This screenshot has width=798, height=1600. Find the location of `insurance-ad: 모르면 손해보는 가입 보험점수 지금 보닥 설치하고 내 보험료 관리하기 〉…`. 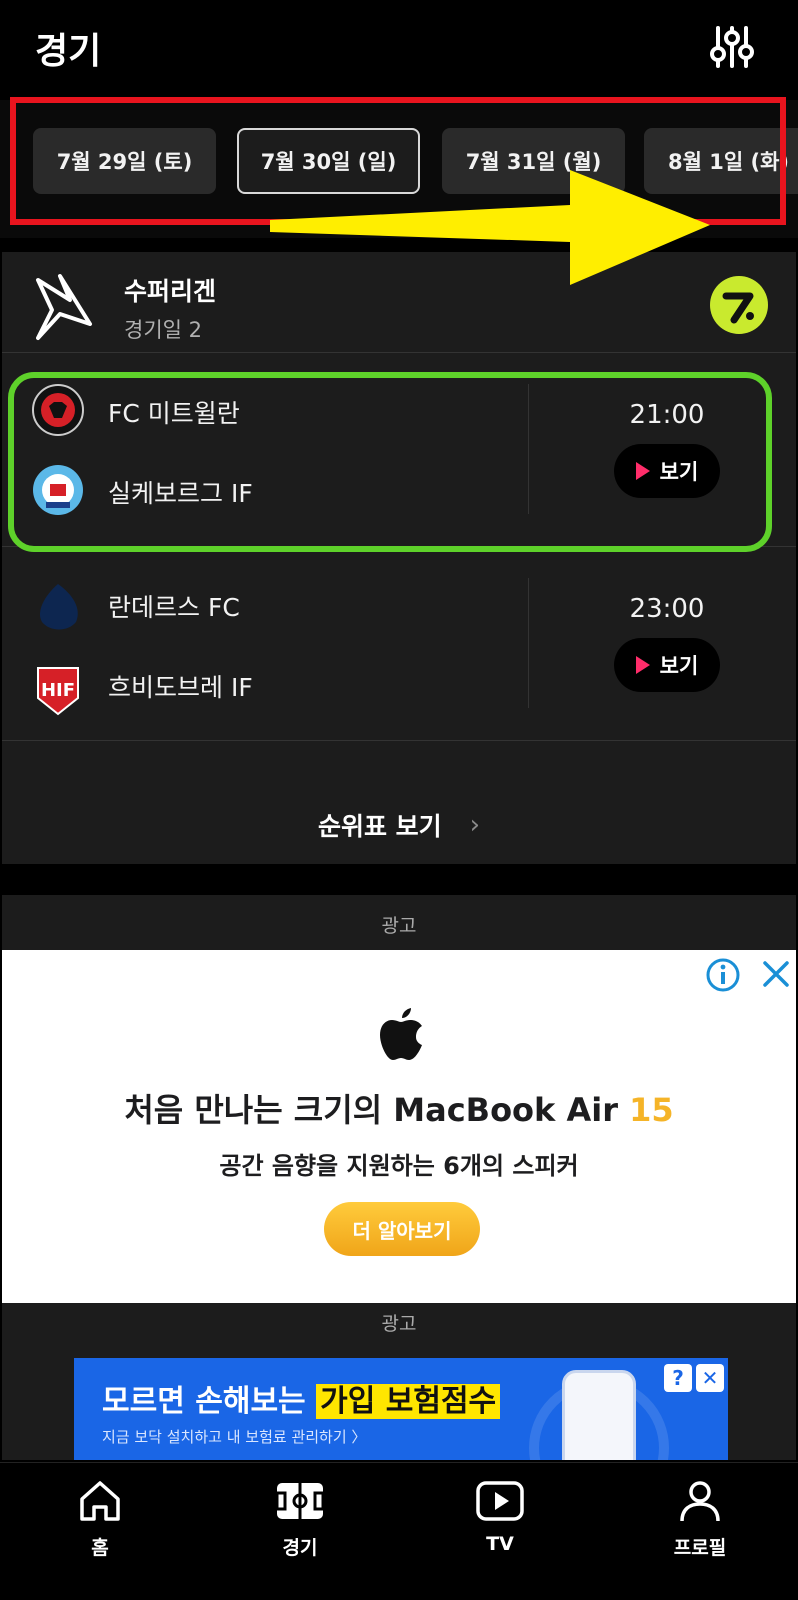

insurance-ad: 모르면 손해보는 가입 보험점수 지금 보닥 설치하고 내 보험료 관리하기 〉… is located at coordinates (401, 1409).